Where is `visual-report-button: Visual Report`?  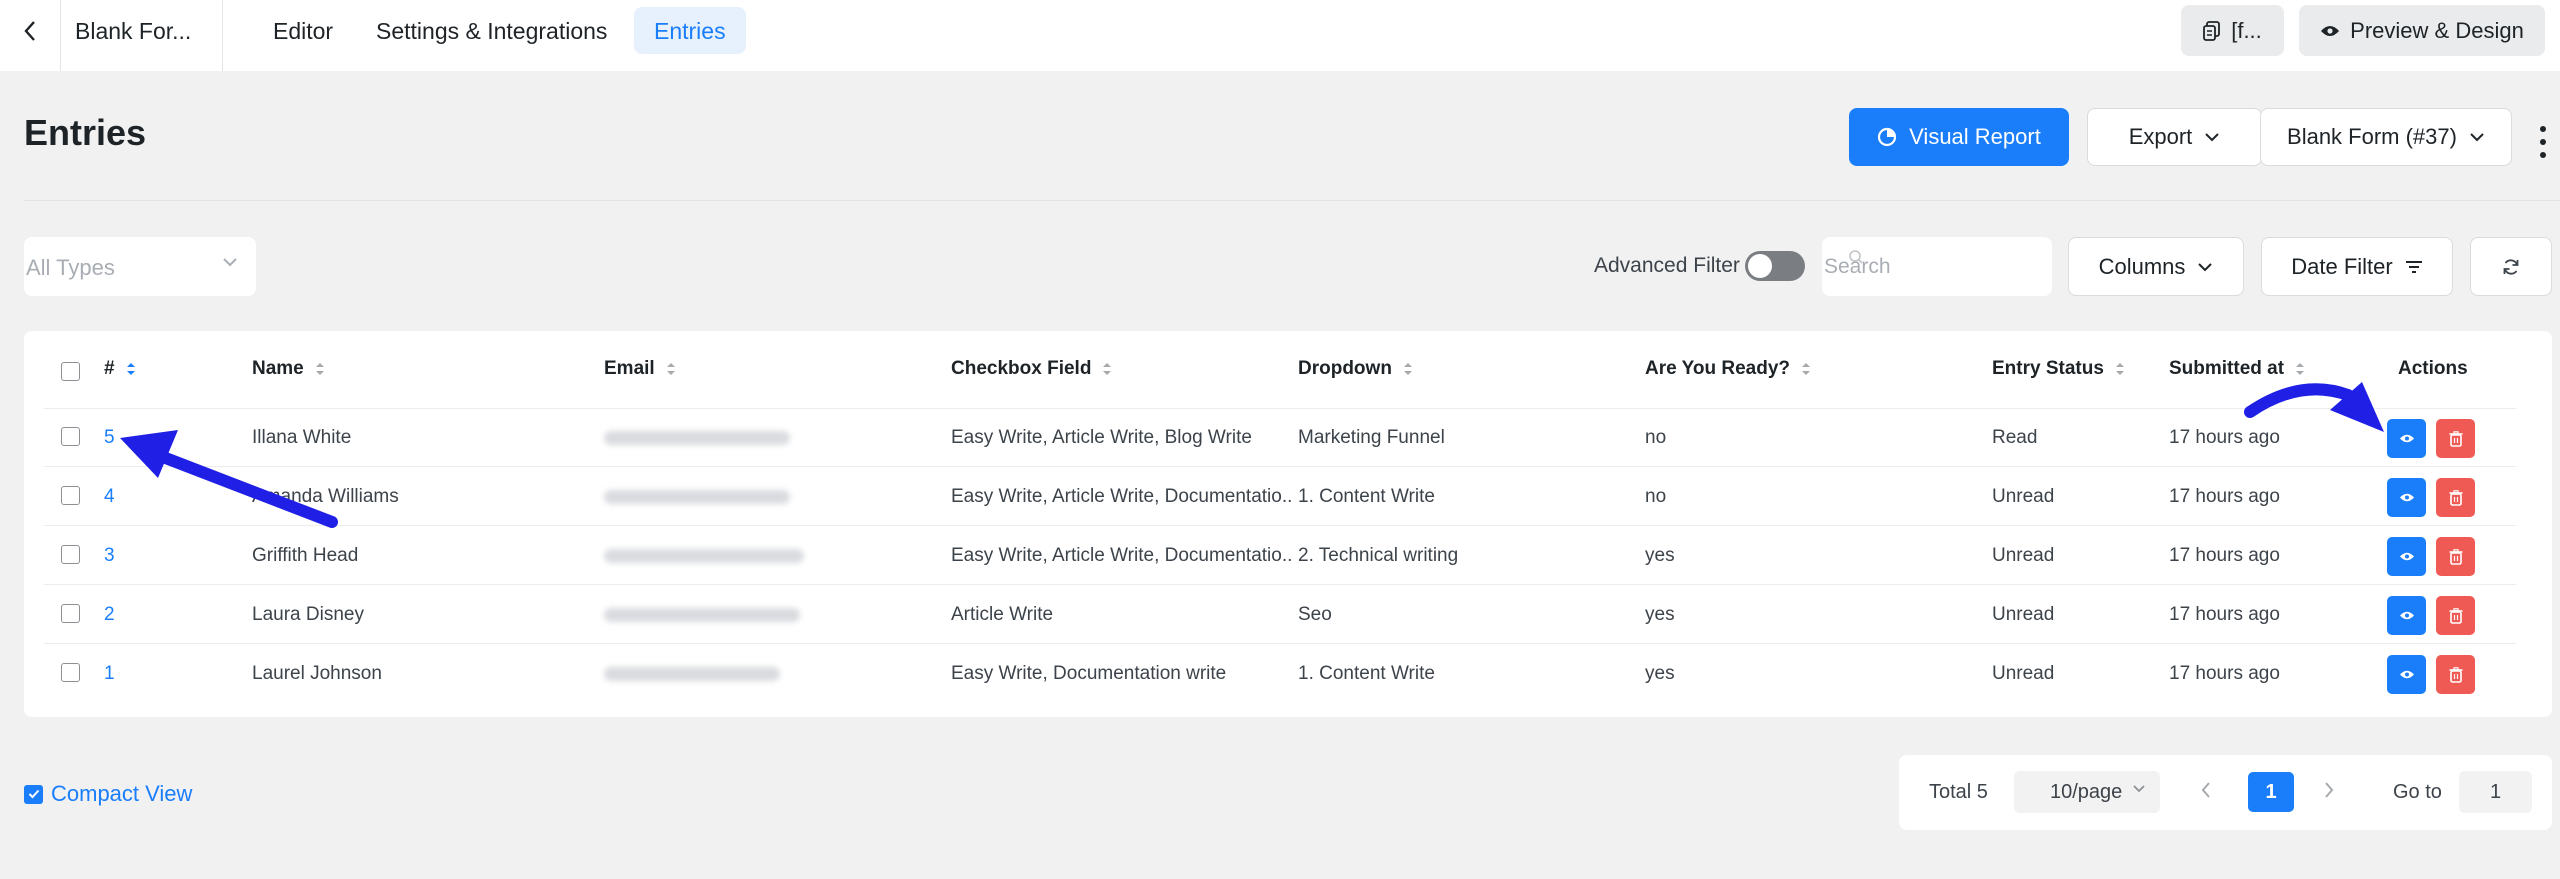 visual-report-button: Visual Report is located at coordinates (1959, 137).